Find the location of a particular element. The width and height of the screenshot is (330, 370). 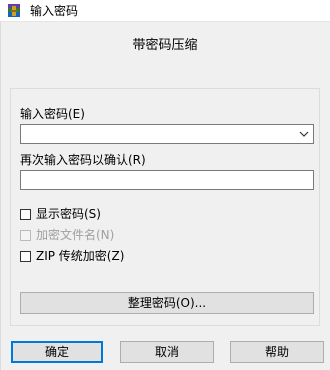

password-combobox is located at coordinates (167, 134).